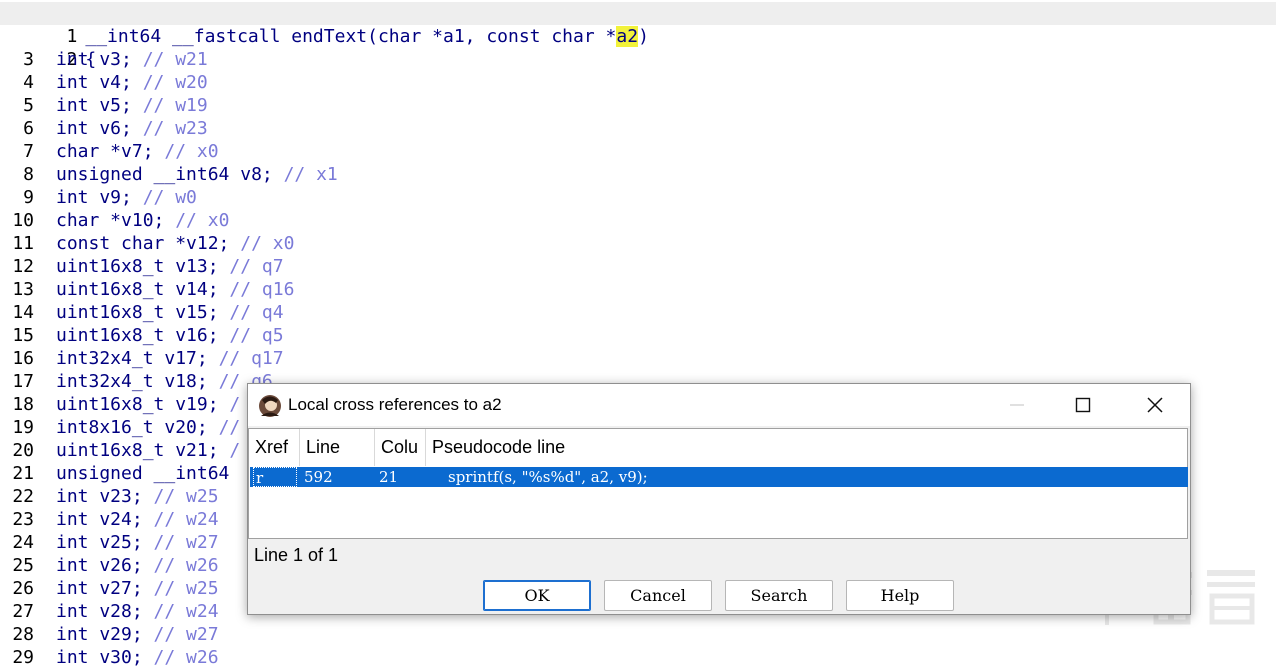 This screenshot has height=669, width=1276. I want to click on declaration: char *v7;, so click(110, 151).